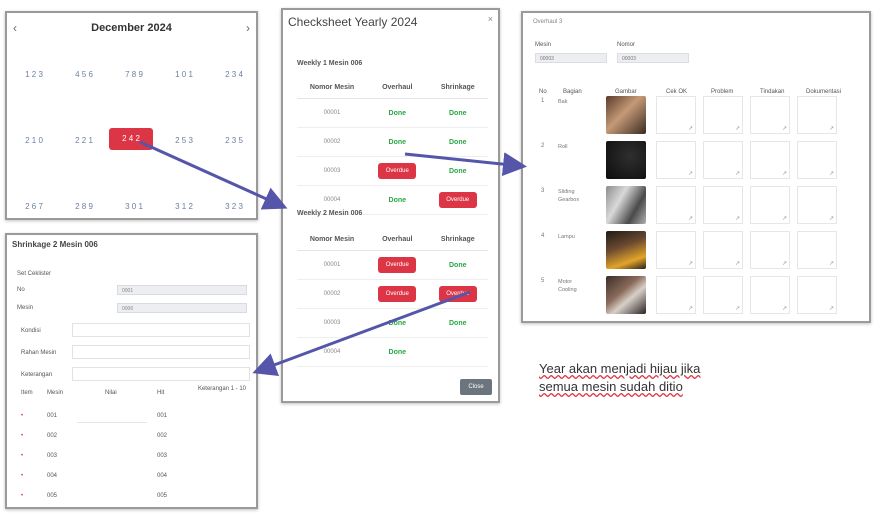 The image size is (877, 523). What do you see at coordinates (361, 333) in the screenshot?
I see `arrow-checksheet-to-form` at bounding box center [361, 333].